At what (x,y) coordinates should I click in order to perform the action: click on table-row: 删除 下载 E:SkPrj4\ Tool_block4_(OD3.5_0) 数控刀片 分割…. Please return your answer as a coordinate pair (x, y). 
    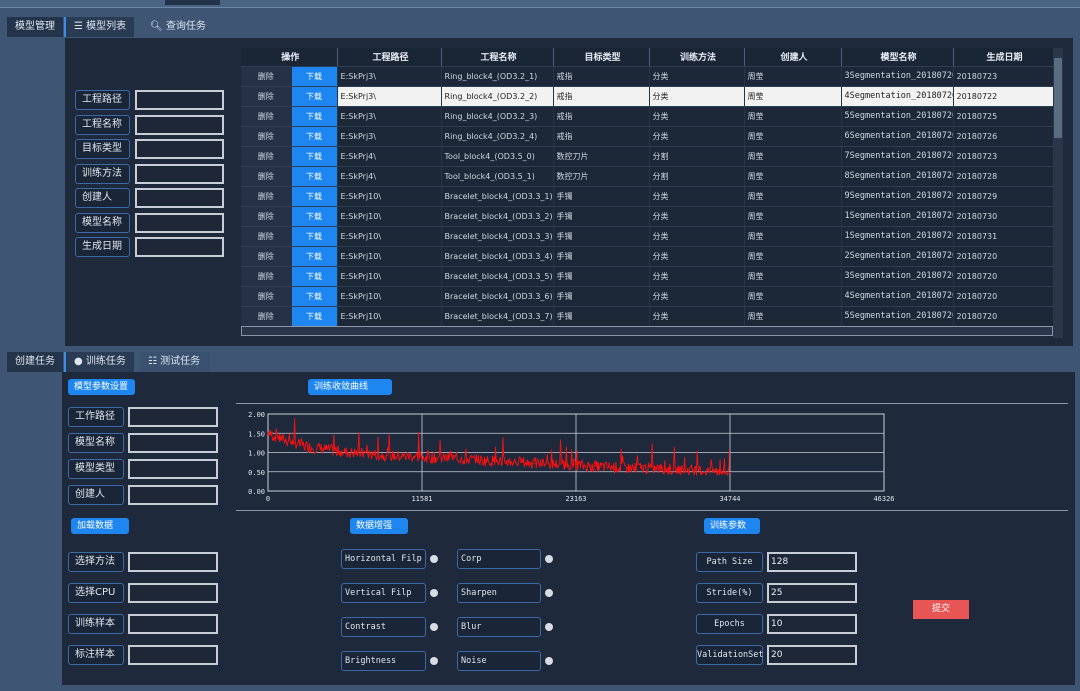
    Looking at the image, I should click on (647, 156).